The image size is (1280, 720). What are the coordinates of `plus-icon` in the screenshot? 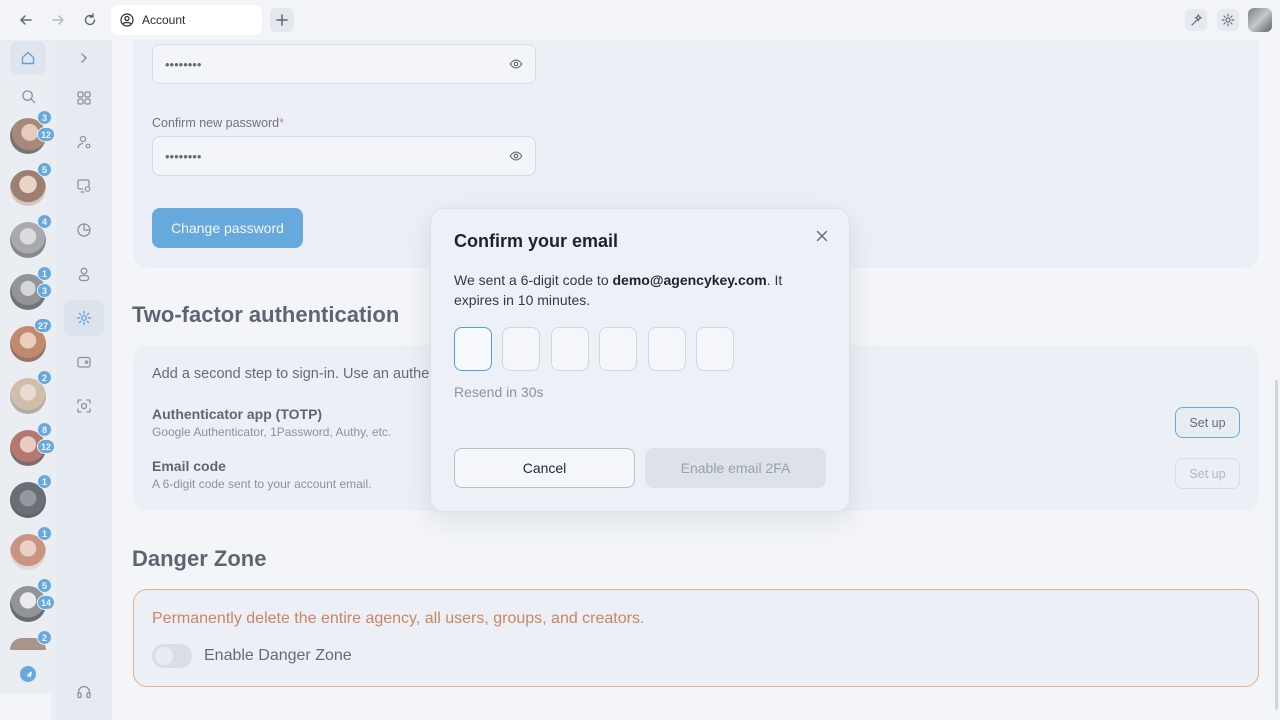 It's located at (282, 20).